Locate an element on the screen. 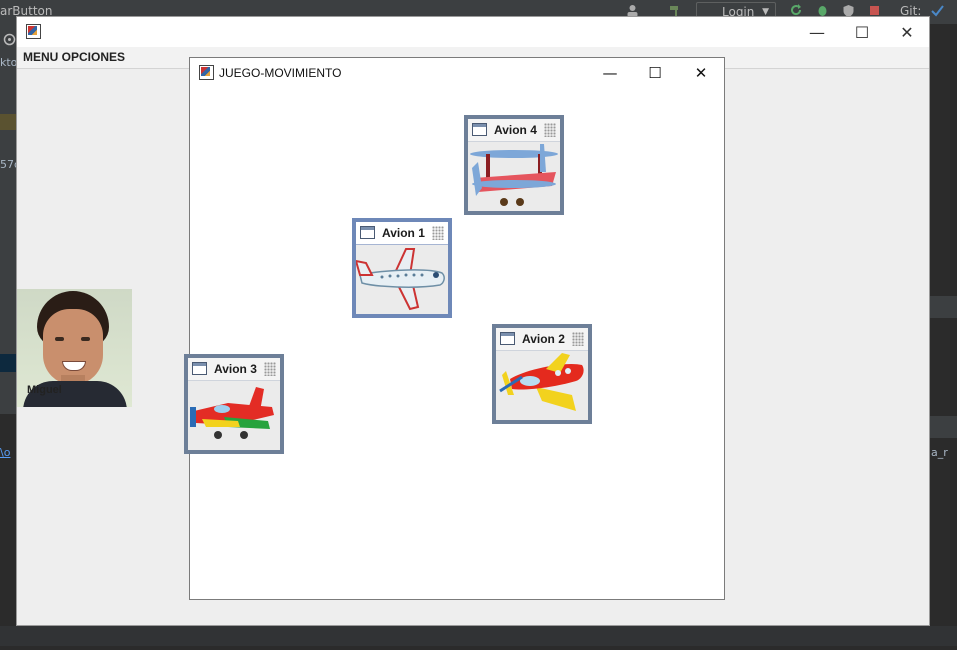 The height and width of the screenshot is (650, 957). plane-label: Avion 4 is located at coordinates (515, 130).